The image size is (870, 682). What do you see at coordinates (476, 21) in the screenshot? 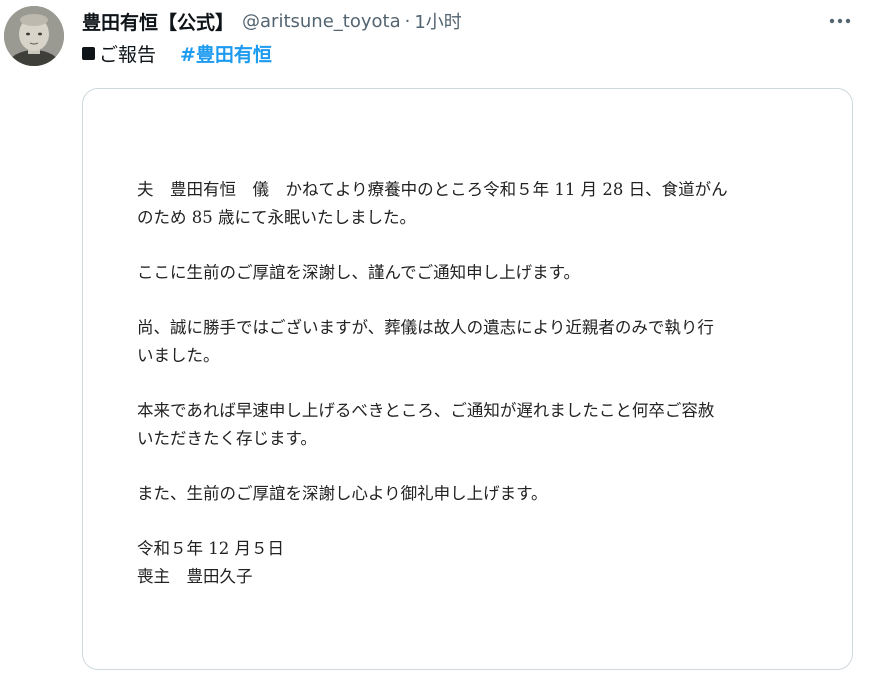
I see `tweet-header: 豊田有恒【公式】 @aritsune_toyota · 1小时` at bounding box center [476, 21].